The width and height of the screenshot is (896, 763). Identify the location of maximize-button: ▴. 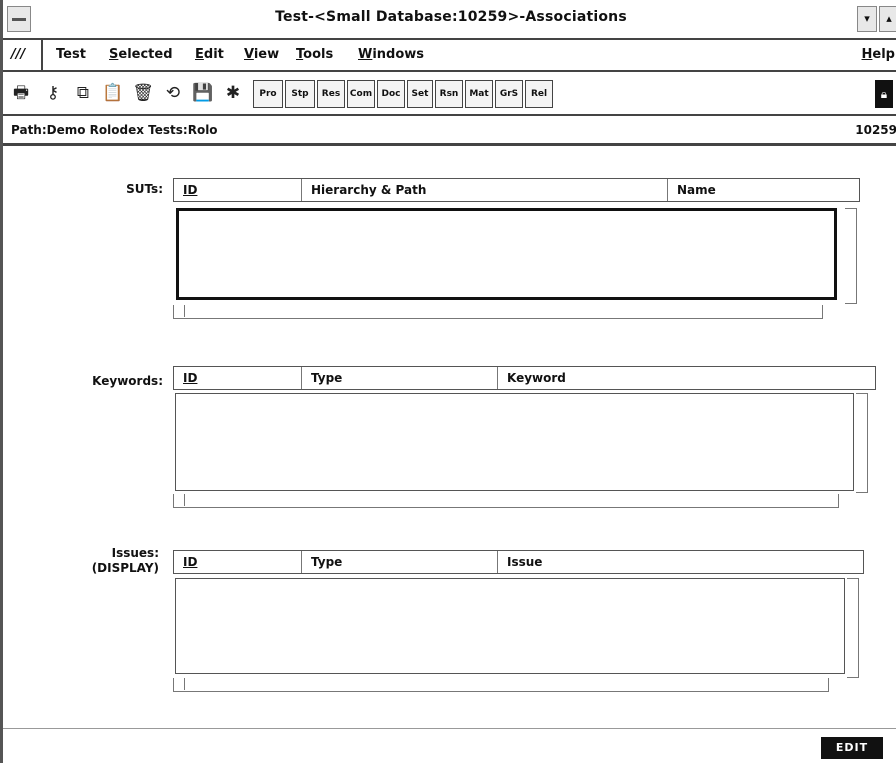
(887, 19).